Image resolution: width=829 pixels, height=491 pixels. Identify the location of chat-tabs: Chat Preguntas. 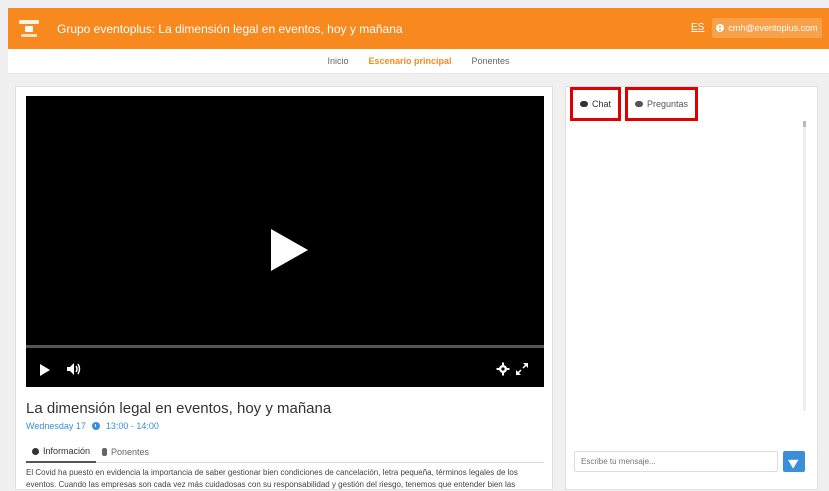
(634, 104).